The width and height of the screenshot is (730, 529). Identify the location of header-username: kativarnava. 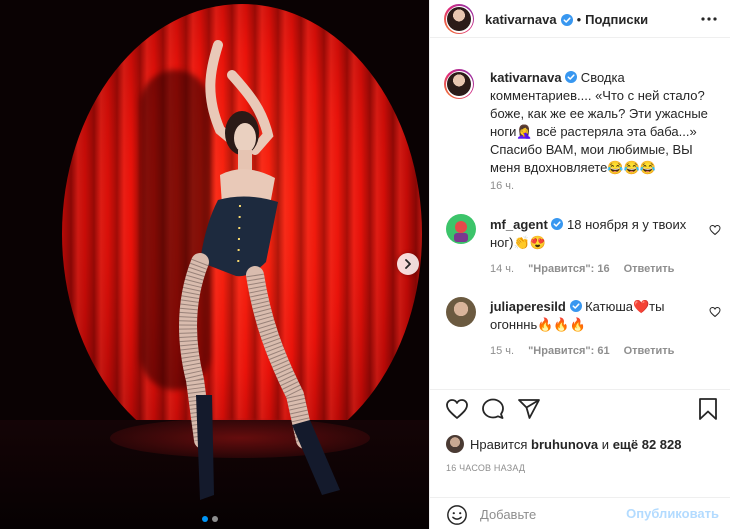
(521, 19).